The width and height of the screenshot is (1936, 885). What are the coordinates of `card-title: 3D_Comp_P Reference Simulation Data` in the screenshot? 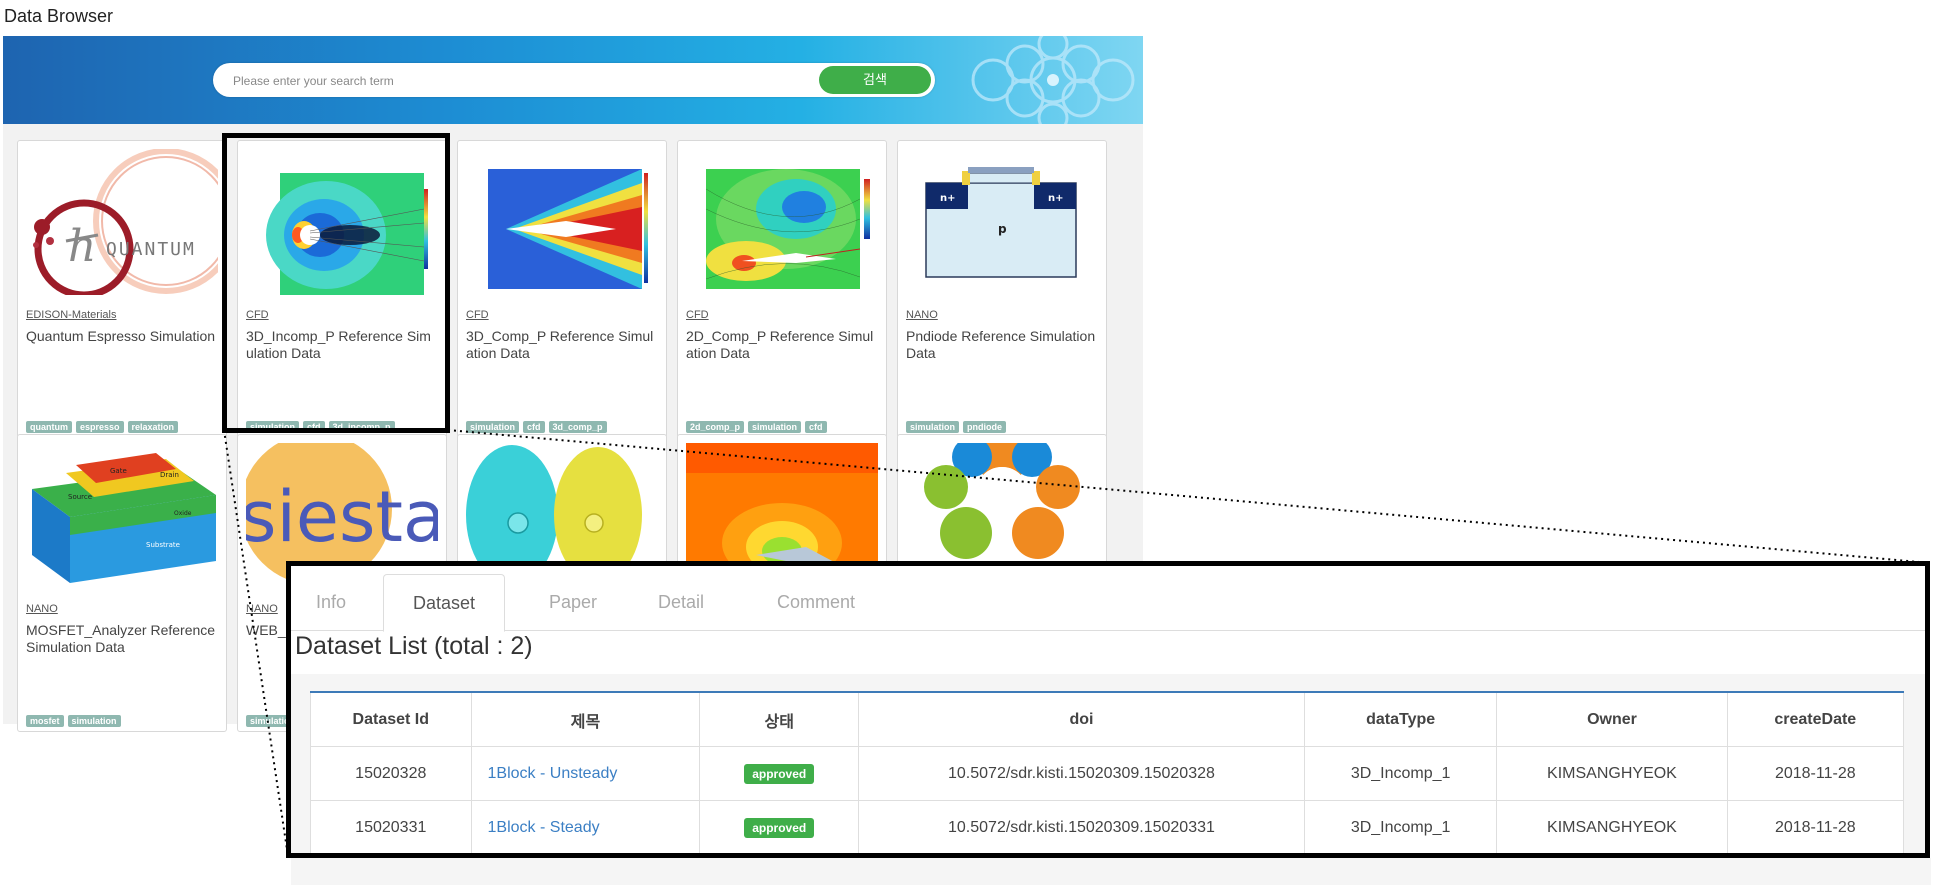 It's located at (562, 345).